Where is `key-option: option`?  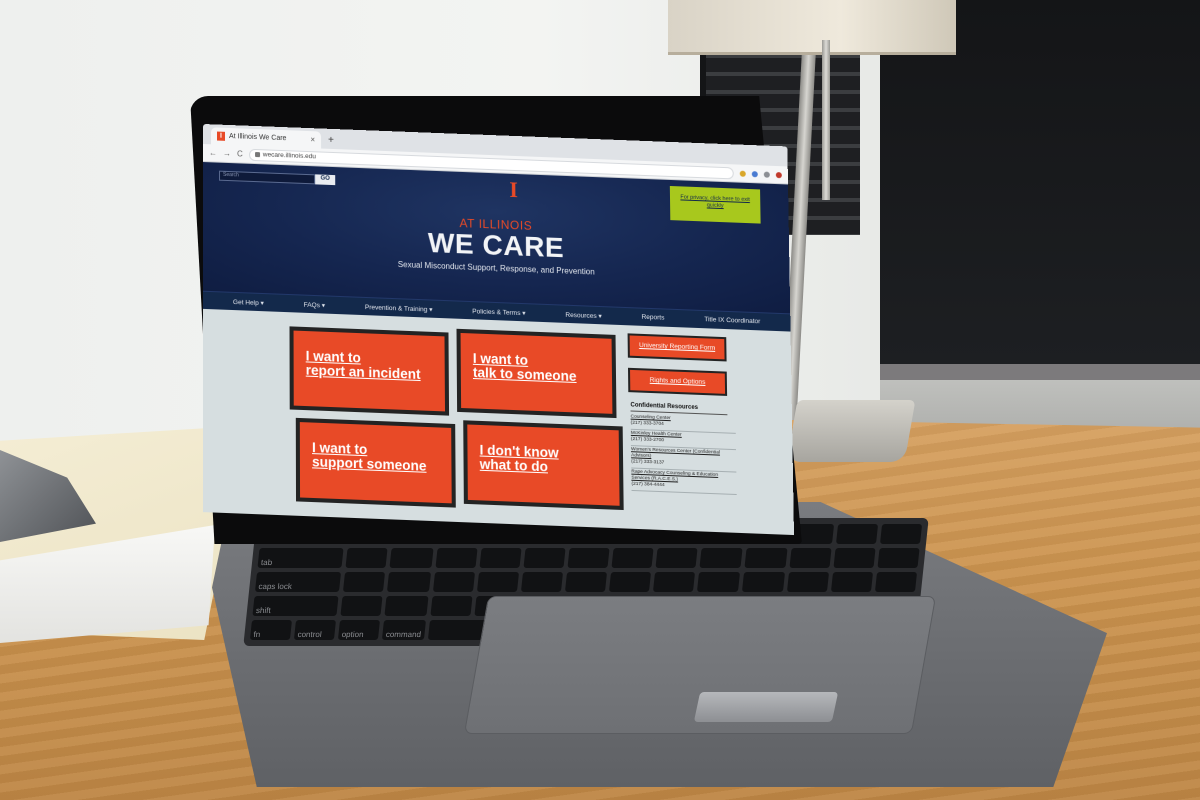 key-option: option is located at coordinates (359, 630).